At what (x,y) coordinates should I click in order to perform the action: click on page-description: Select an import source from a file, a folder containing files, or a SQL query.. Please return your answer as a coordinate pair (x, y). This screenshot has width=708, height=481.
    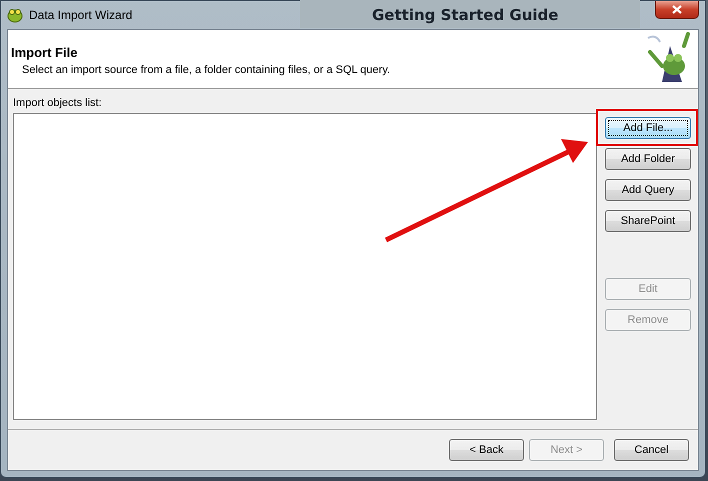
    Looking at the image, I should click on (205, 70).